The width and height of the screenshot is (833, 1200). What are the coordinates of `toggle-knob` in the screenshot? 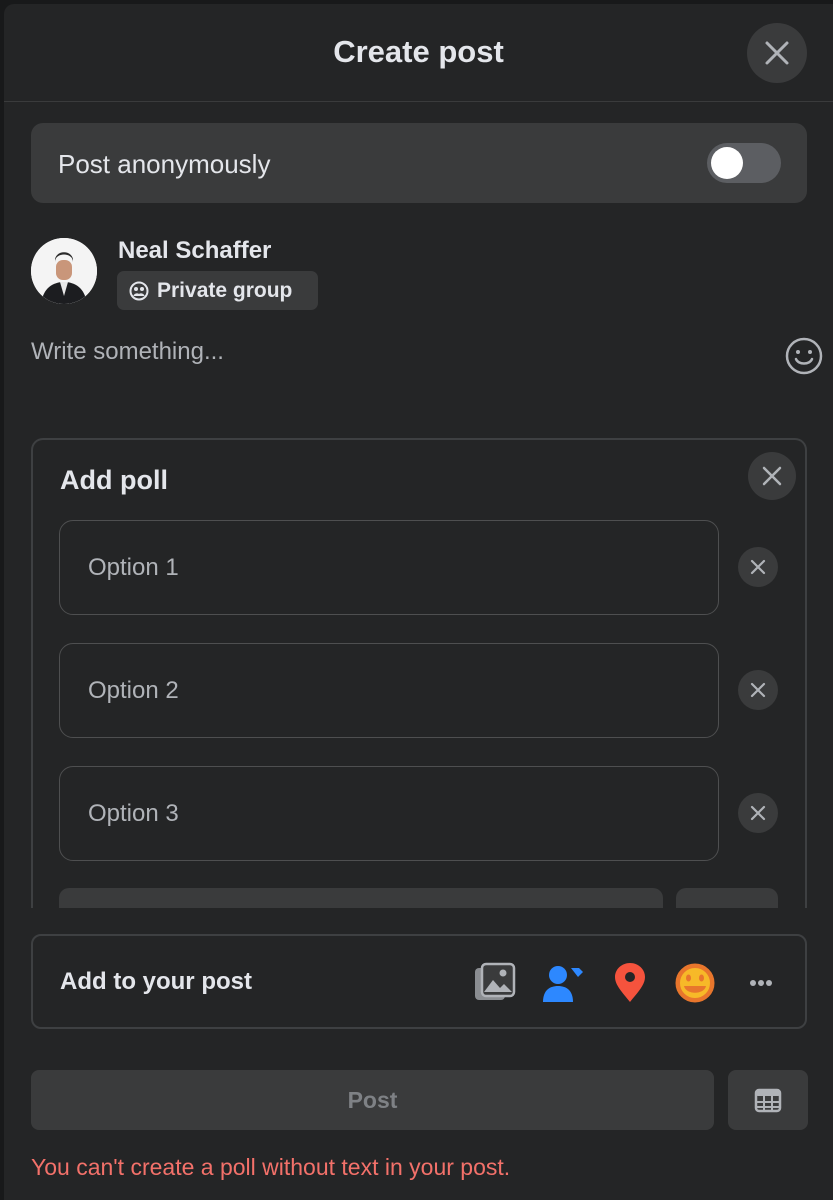 It's located at (727, 163).